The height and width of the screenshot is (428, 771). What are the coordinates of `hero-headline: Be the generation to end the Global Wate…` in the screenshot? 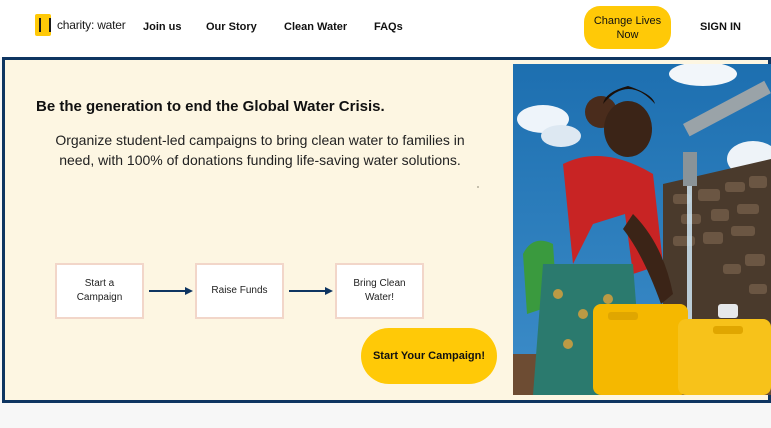 It's located at (210, 106).